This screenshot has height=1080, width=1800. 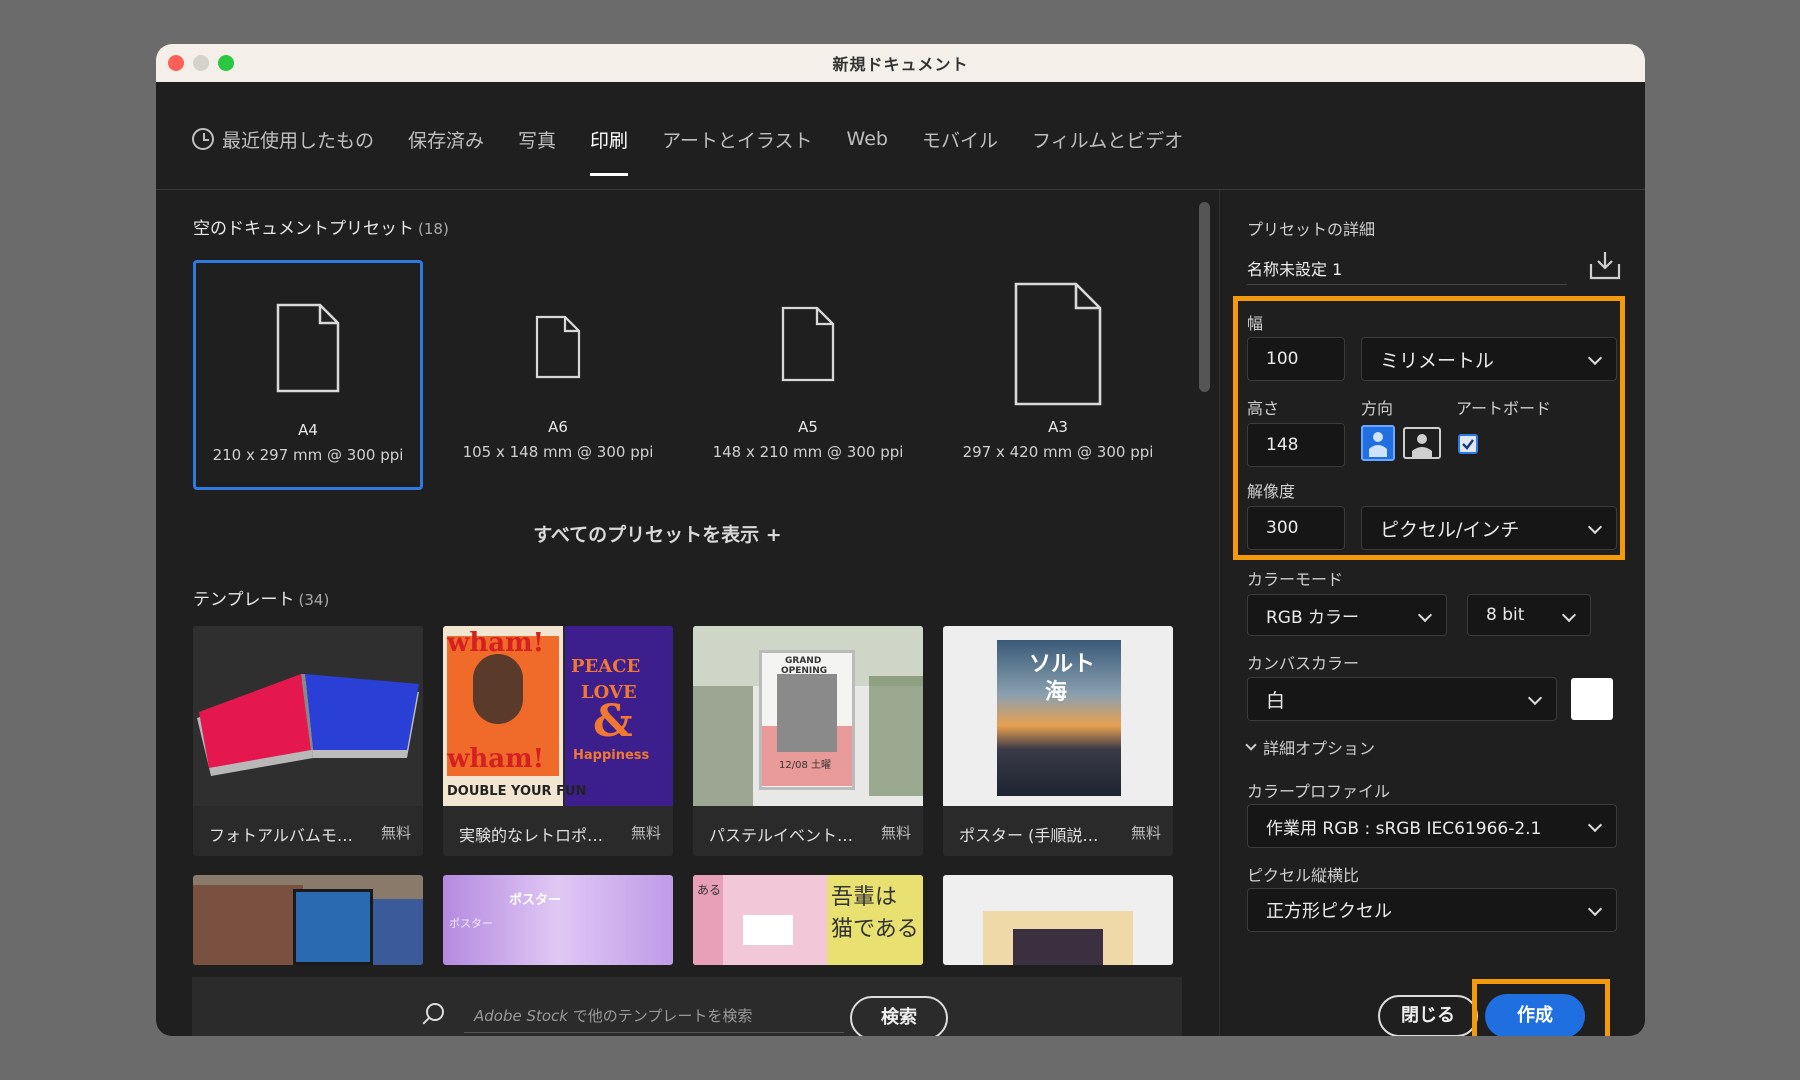 I want to click on create-button: 作成, so click(x=1535, y=1015).